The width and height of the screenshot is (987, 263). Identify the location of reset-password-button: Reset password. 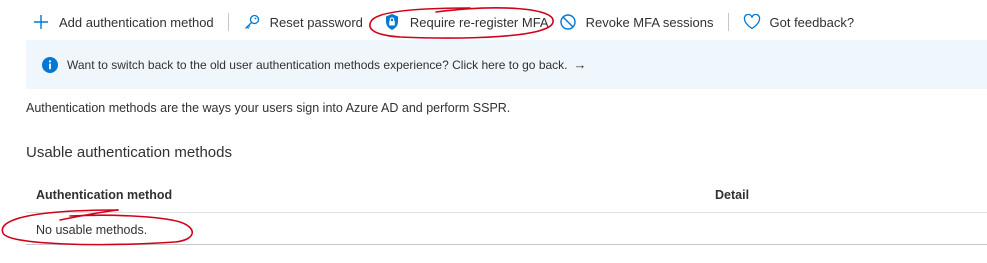
(303, 22).